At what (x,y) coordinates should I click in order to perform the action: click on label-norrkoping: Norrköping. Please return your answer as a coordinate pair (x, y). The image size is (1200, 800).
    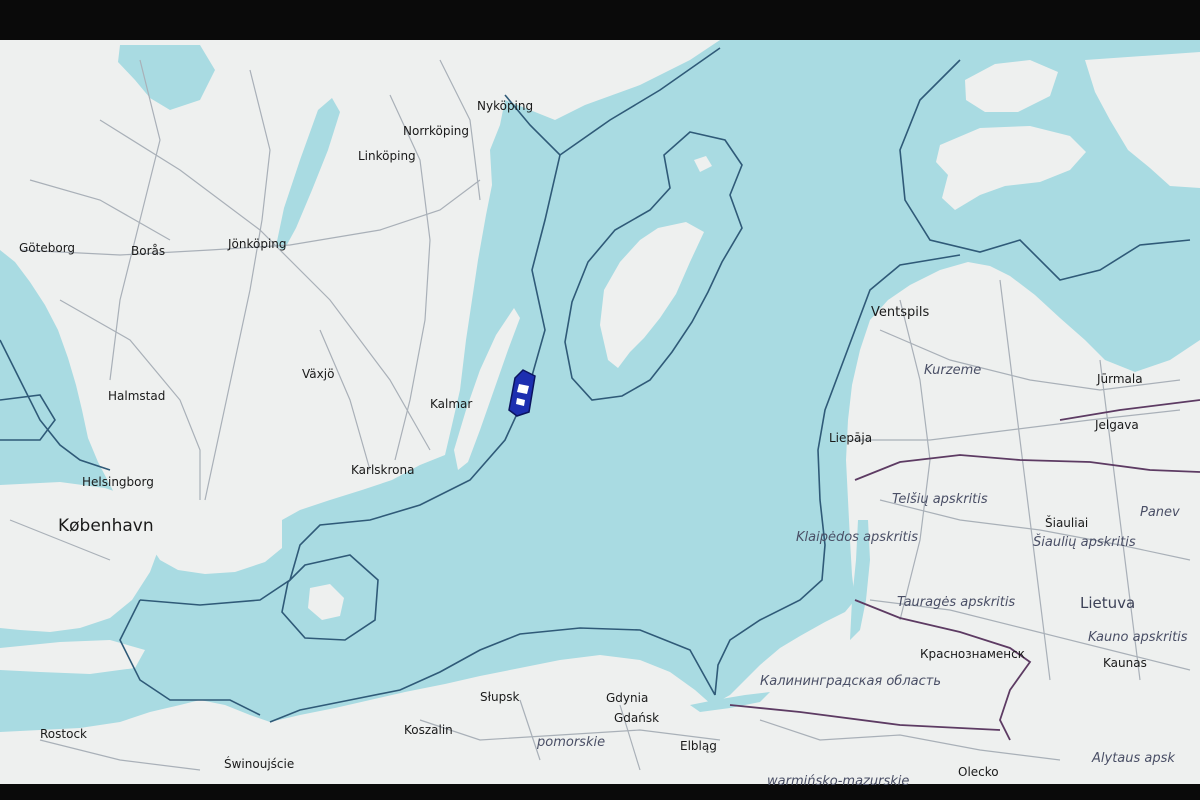
    Looking at the image, I should click on (436, 131).